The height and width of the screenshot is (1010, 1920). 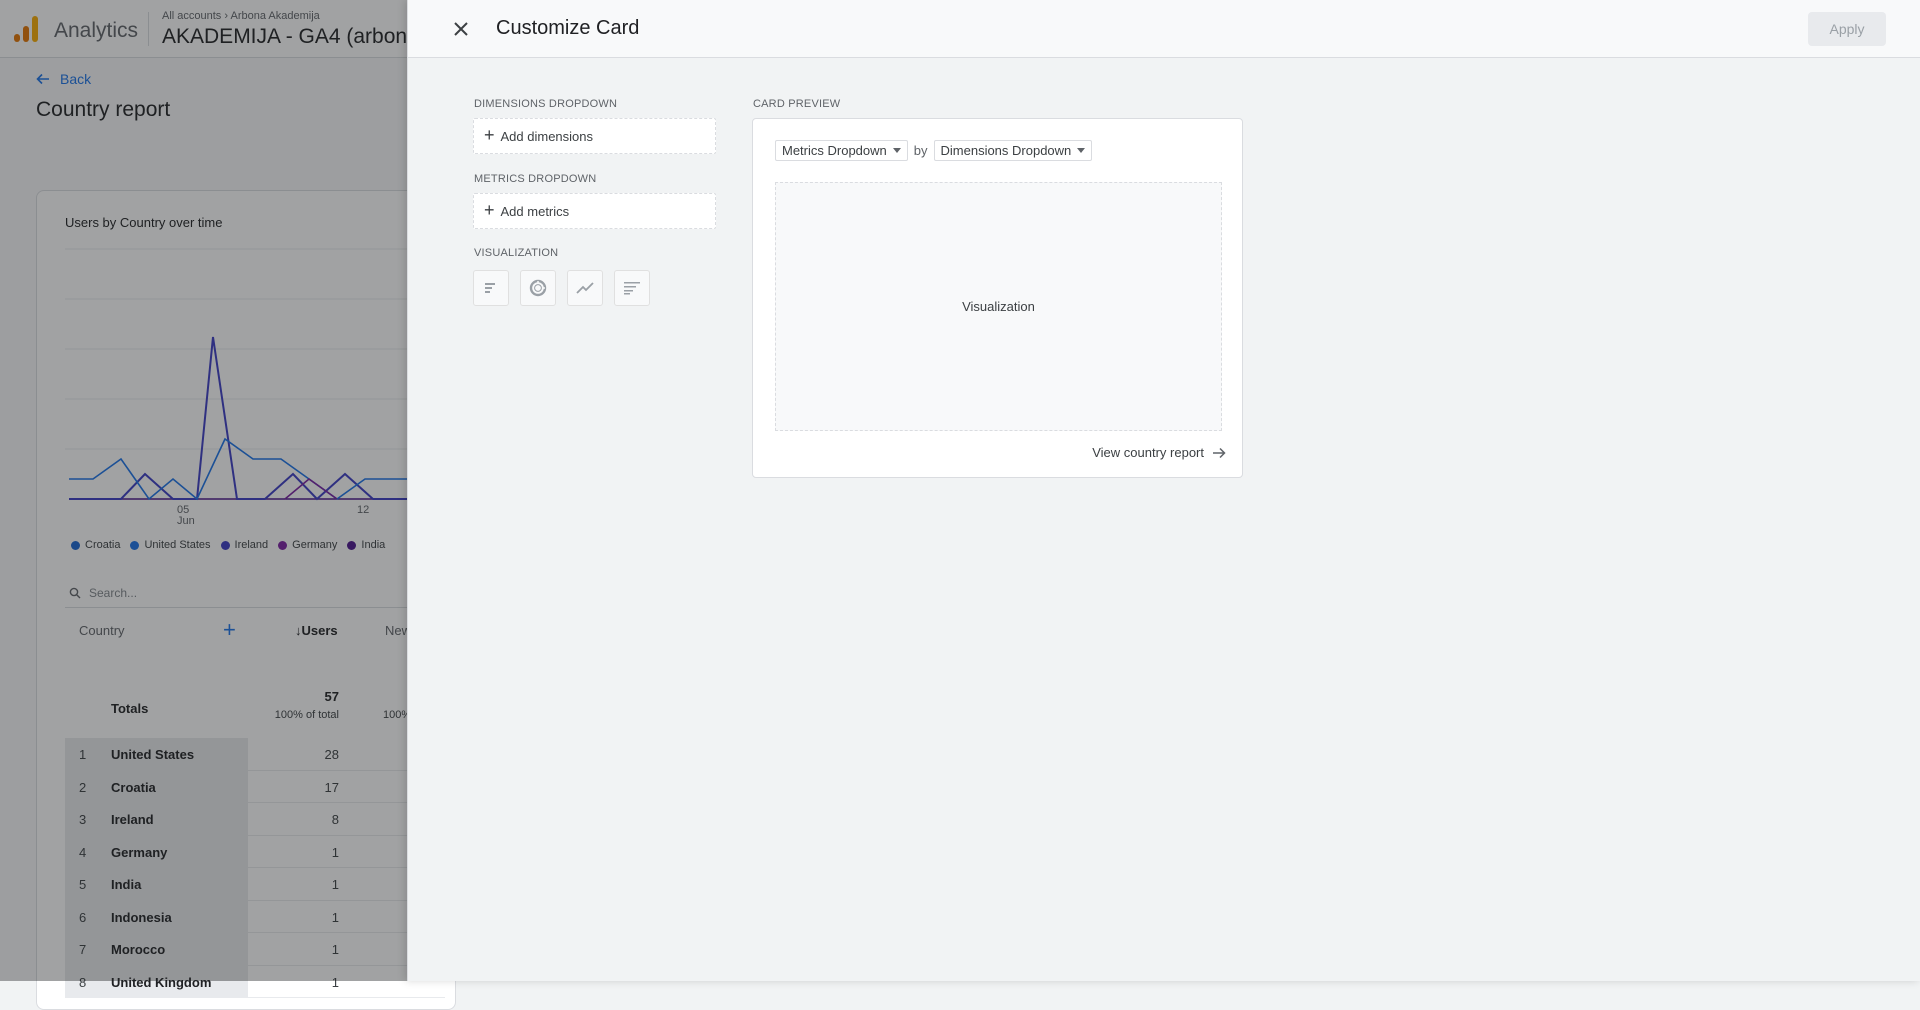 What do you see at coordinates (594, 211) in the screenshot?
I see `add-metrics-button: + Add metrics` at bounding box center [594, 211].